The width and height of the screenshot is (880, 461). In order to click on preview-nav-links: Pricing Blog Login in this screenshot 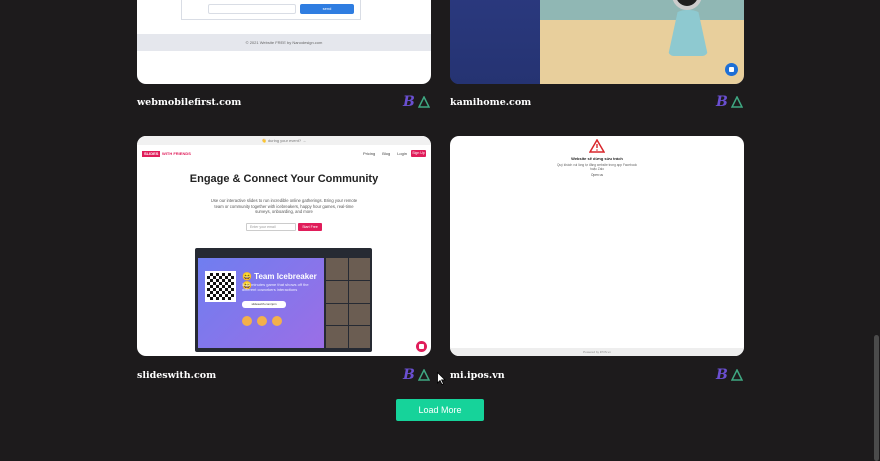, I will do `click(385, 154)`.